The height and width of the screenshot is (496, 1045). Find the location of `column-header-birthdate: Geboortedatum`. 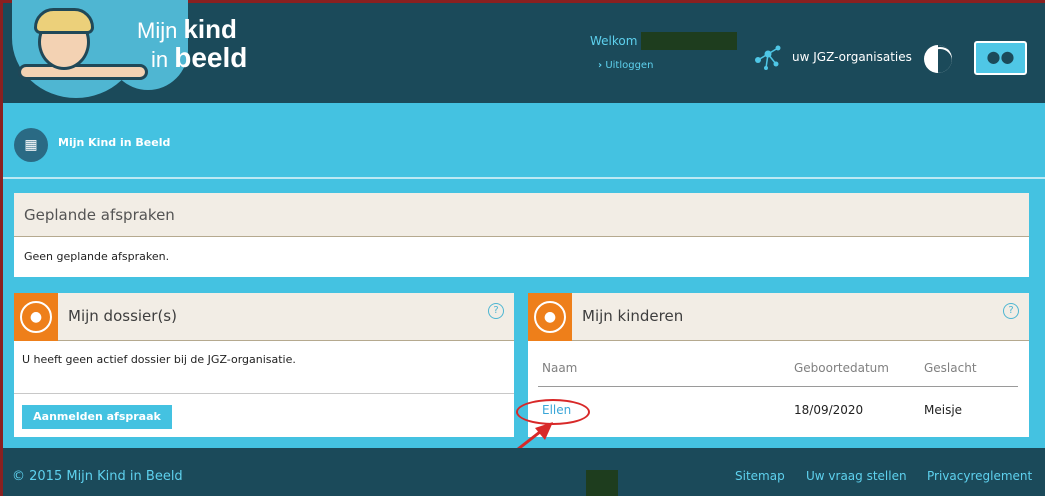

column-header-birthdate: Geboortedatum is located at coordinates (841, 368).